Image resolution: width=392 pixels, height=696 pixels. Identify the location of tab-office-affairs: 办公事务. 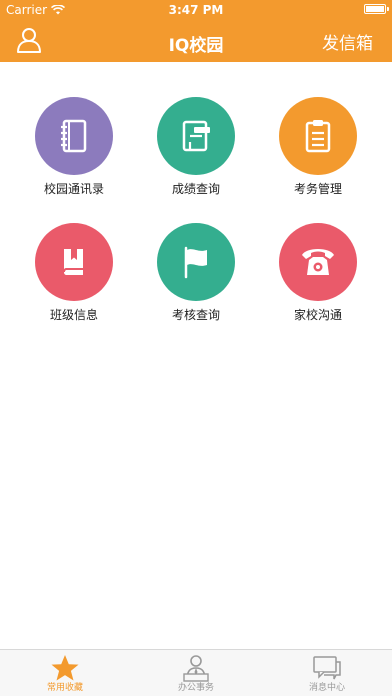
(196, 673).